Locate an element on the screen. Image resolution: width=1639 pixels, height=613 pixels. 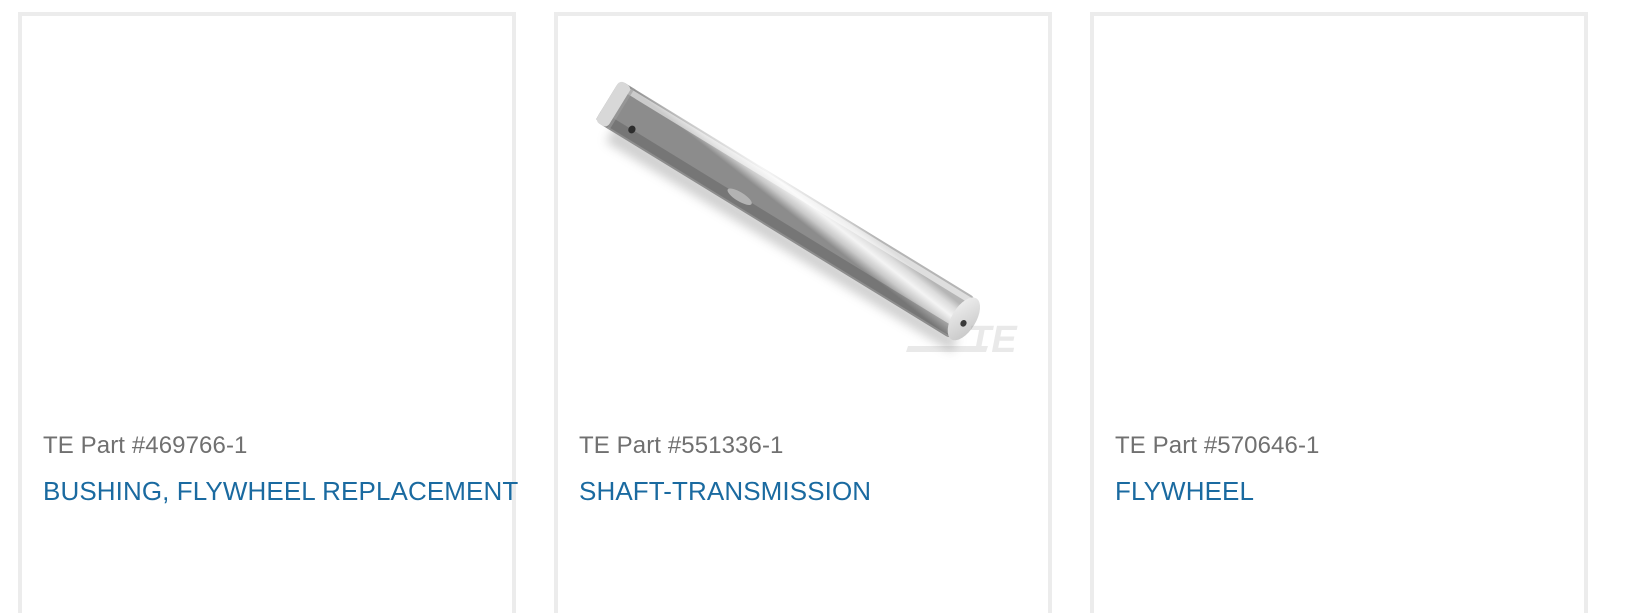
part-number: TE Part #570646-1 is located at coordinates (1217, 445).